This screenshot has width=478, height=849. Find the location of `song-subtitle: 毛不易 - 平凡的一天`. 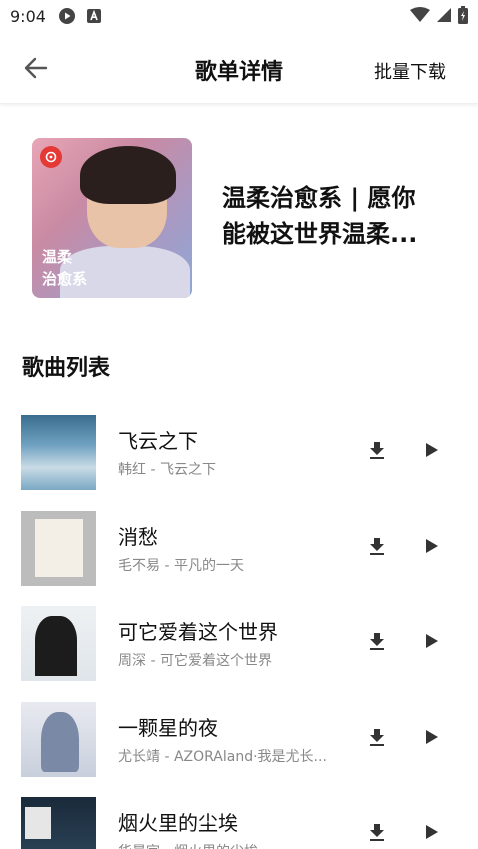

song-subtitle: 毛不易 - 平凡的一天 is located at coordinates (181, 565).